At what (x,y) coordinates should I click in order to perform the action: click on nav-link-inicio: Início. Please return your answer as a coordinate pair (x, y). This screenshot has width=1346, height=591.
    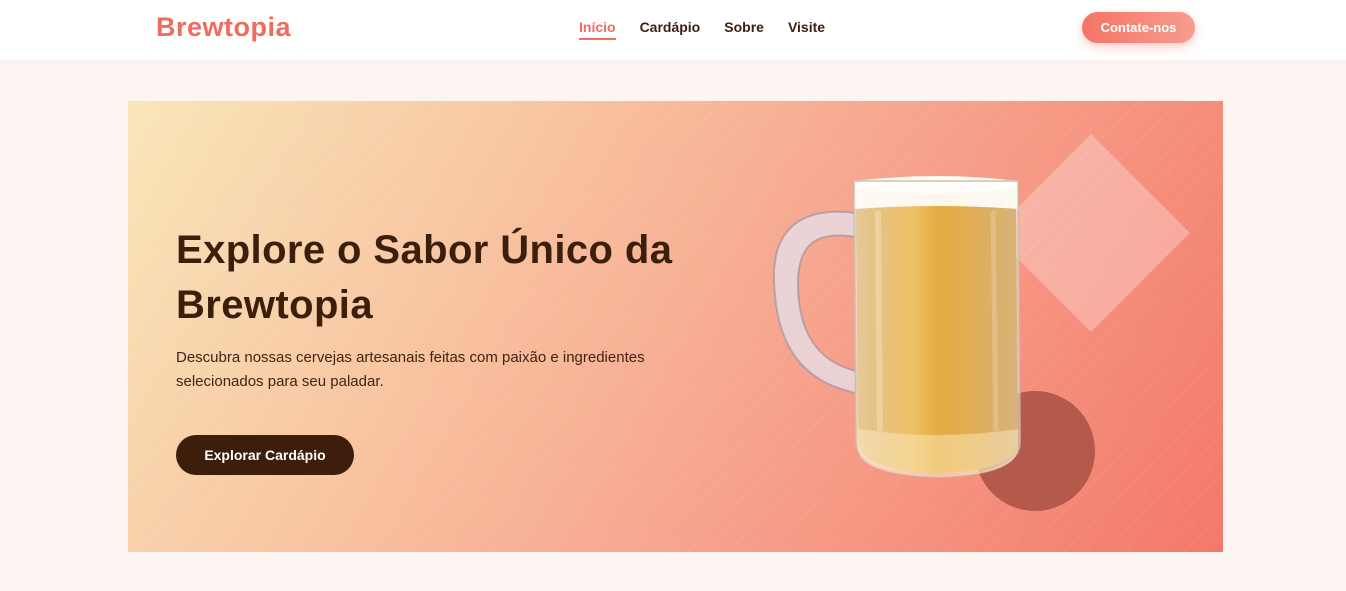
    Looking at the image, I should click on (597, 29).